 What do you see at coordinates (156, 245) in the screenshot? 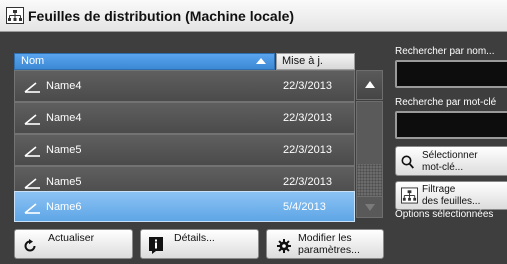
I see `info-icon` at bounding box center [156, 245].